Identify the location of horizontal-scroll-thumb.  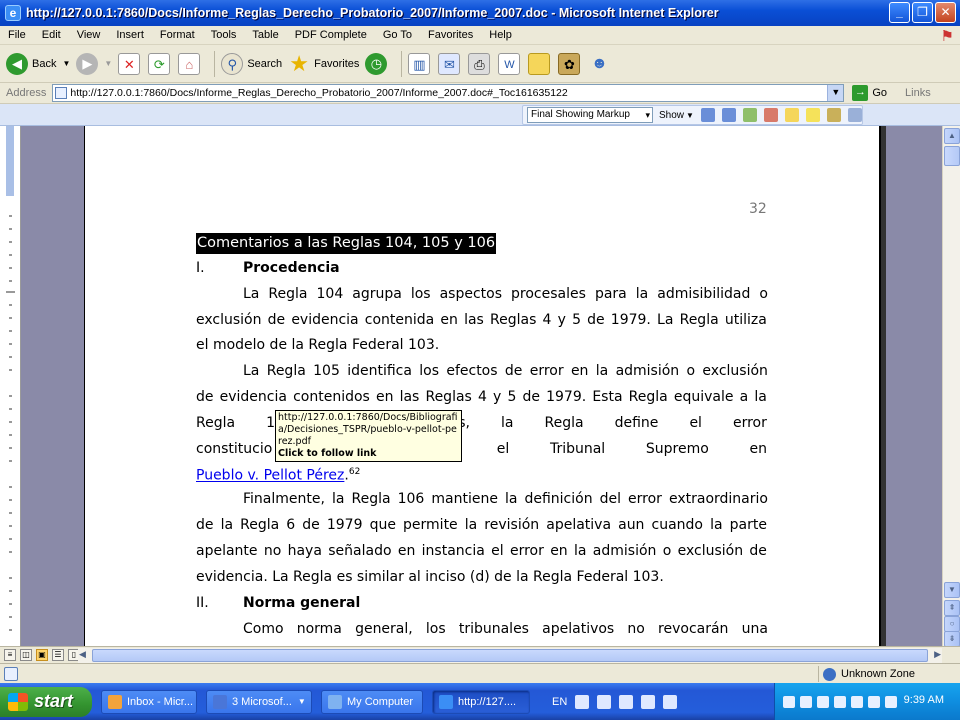
(510, 655).